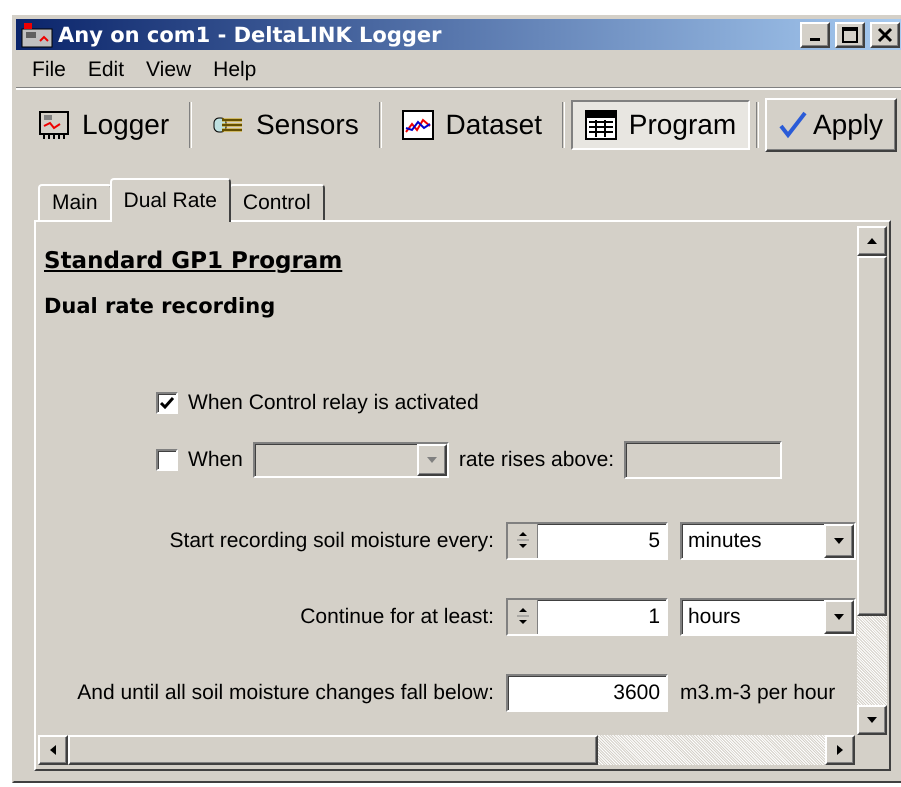 The height and width of the screenshot is (787, 901). I want to click on toolbar-button: Program, so click(660, 125).